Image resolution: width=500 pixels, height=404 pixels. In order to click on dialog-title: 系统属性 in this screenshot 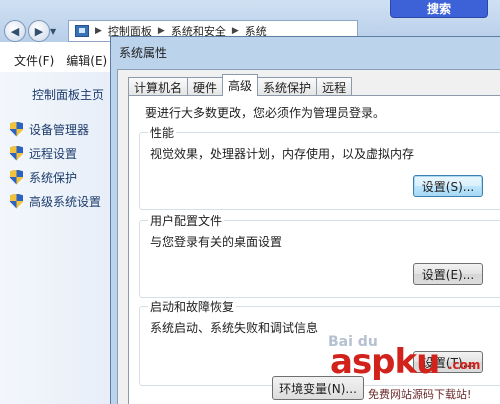, I will do `click(143, 53)`.